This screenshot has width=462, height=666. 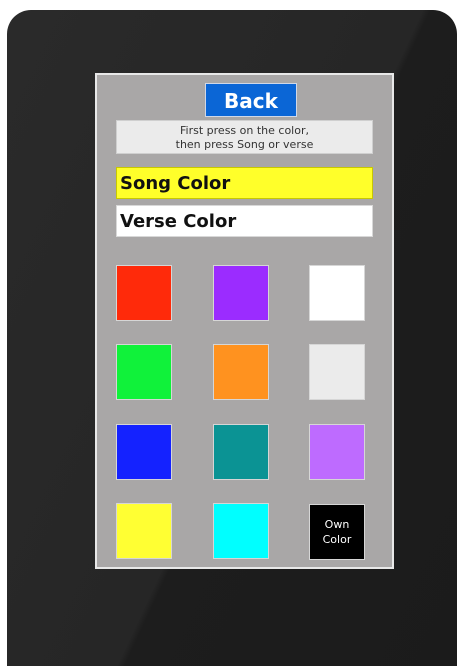 I want to click on swatch-yellow, so click(x=144, y=531).